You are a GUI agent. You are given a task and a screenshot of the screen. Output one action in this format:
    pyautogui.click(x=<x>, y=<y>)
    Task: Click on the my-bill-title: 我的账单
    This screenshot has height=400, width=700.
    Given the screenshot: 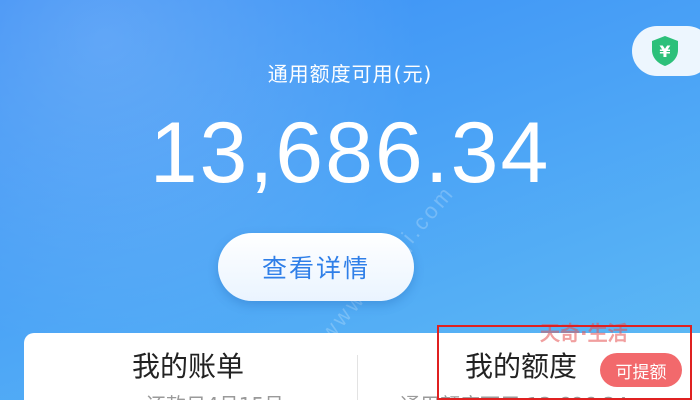 What is the action you would take?
    pyautogui.click(x=188, y=365)
    